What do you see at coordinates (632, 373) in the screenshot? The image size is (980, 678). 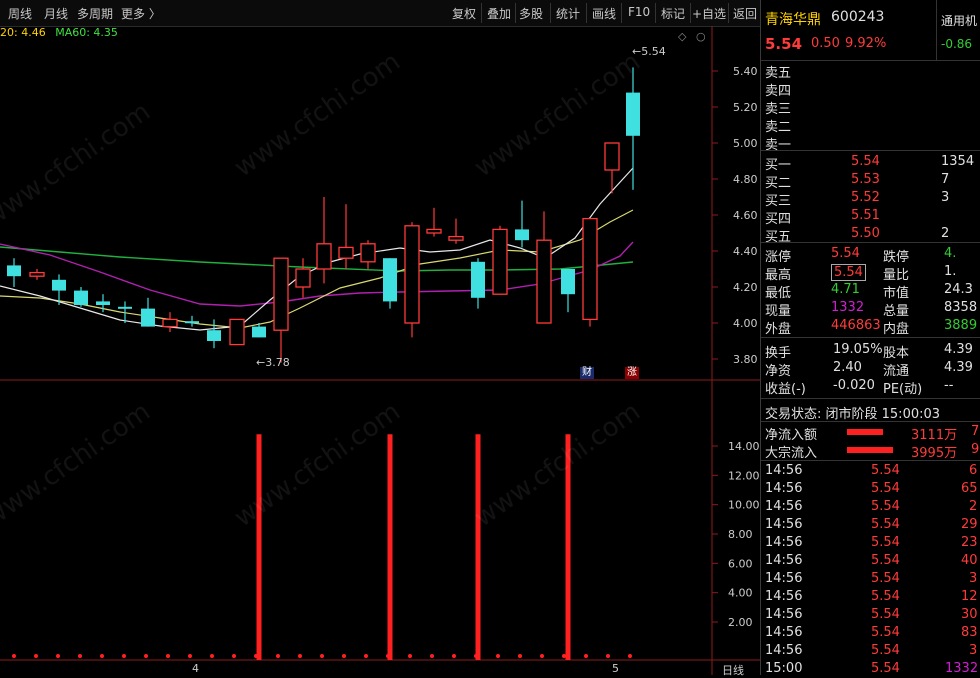 I see `limit-up-badge: 涨` at bounding box center [632, 373].